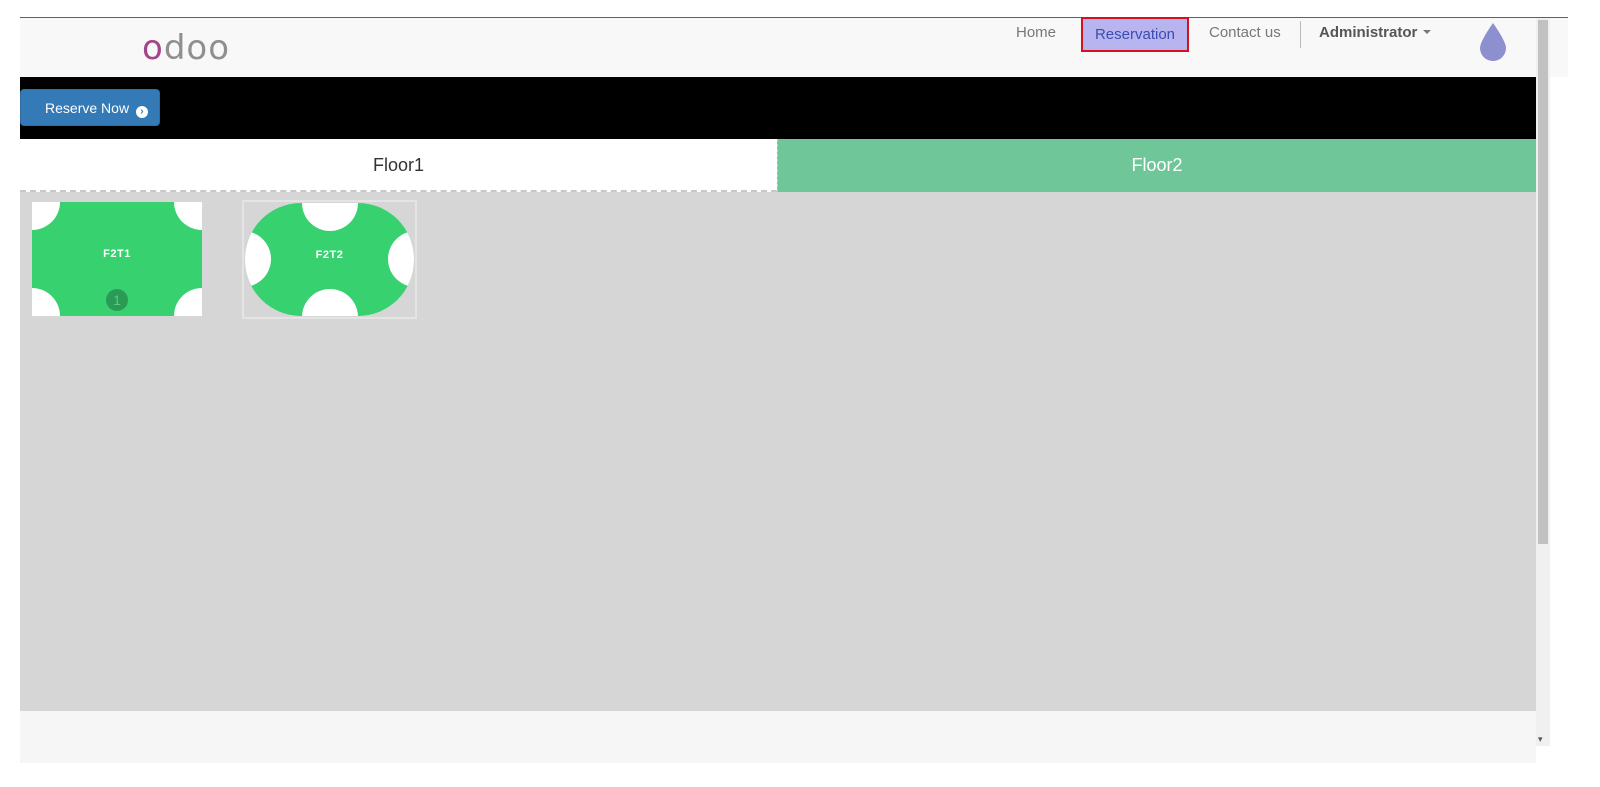 This screenshot has height=787, width=1600. I want to click on table-f2t2: F2T2, so click(329, 259).